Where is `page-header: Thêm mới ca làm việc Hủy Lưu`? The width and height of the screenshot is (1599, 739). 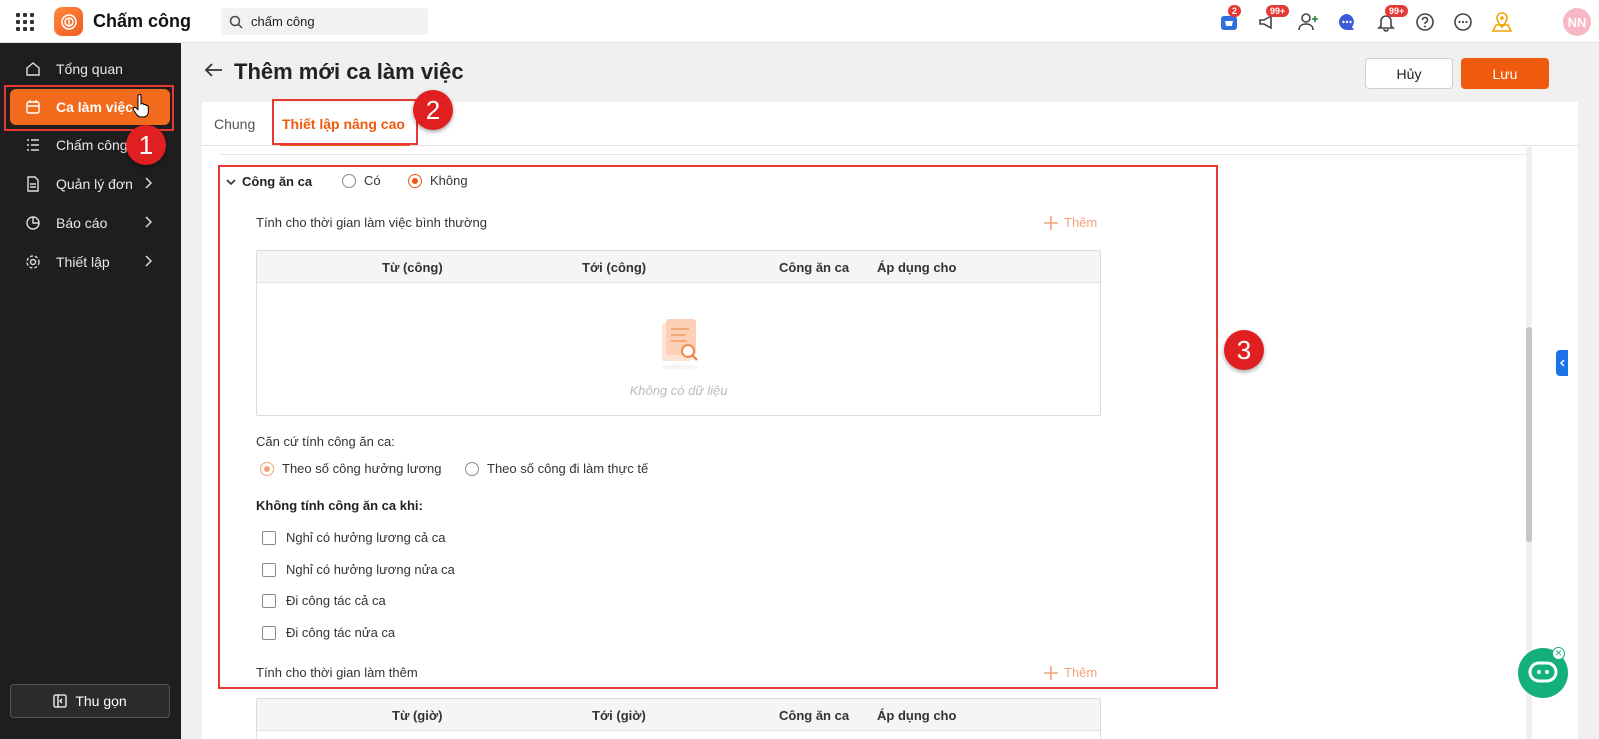 page-header: Thêm mới ca làm việc Hủy Lưu is located at coordinates (890, 72).